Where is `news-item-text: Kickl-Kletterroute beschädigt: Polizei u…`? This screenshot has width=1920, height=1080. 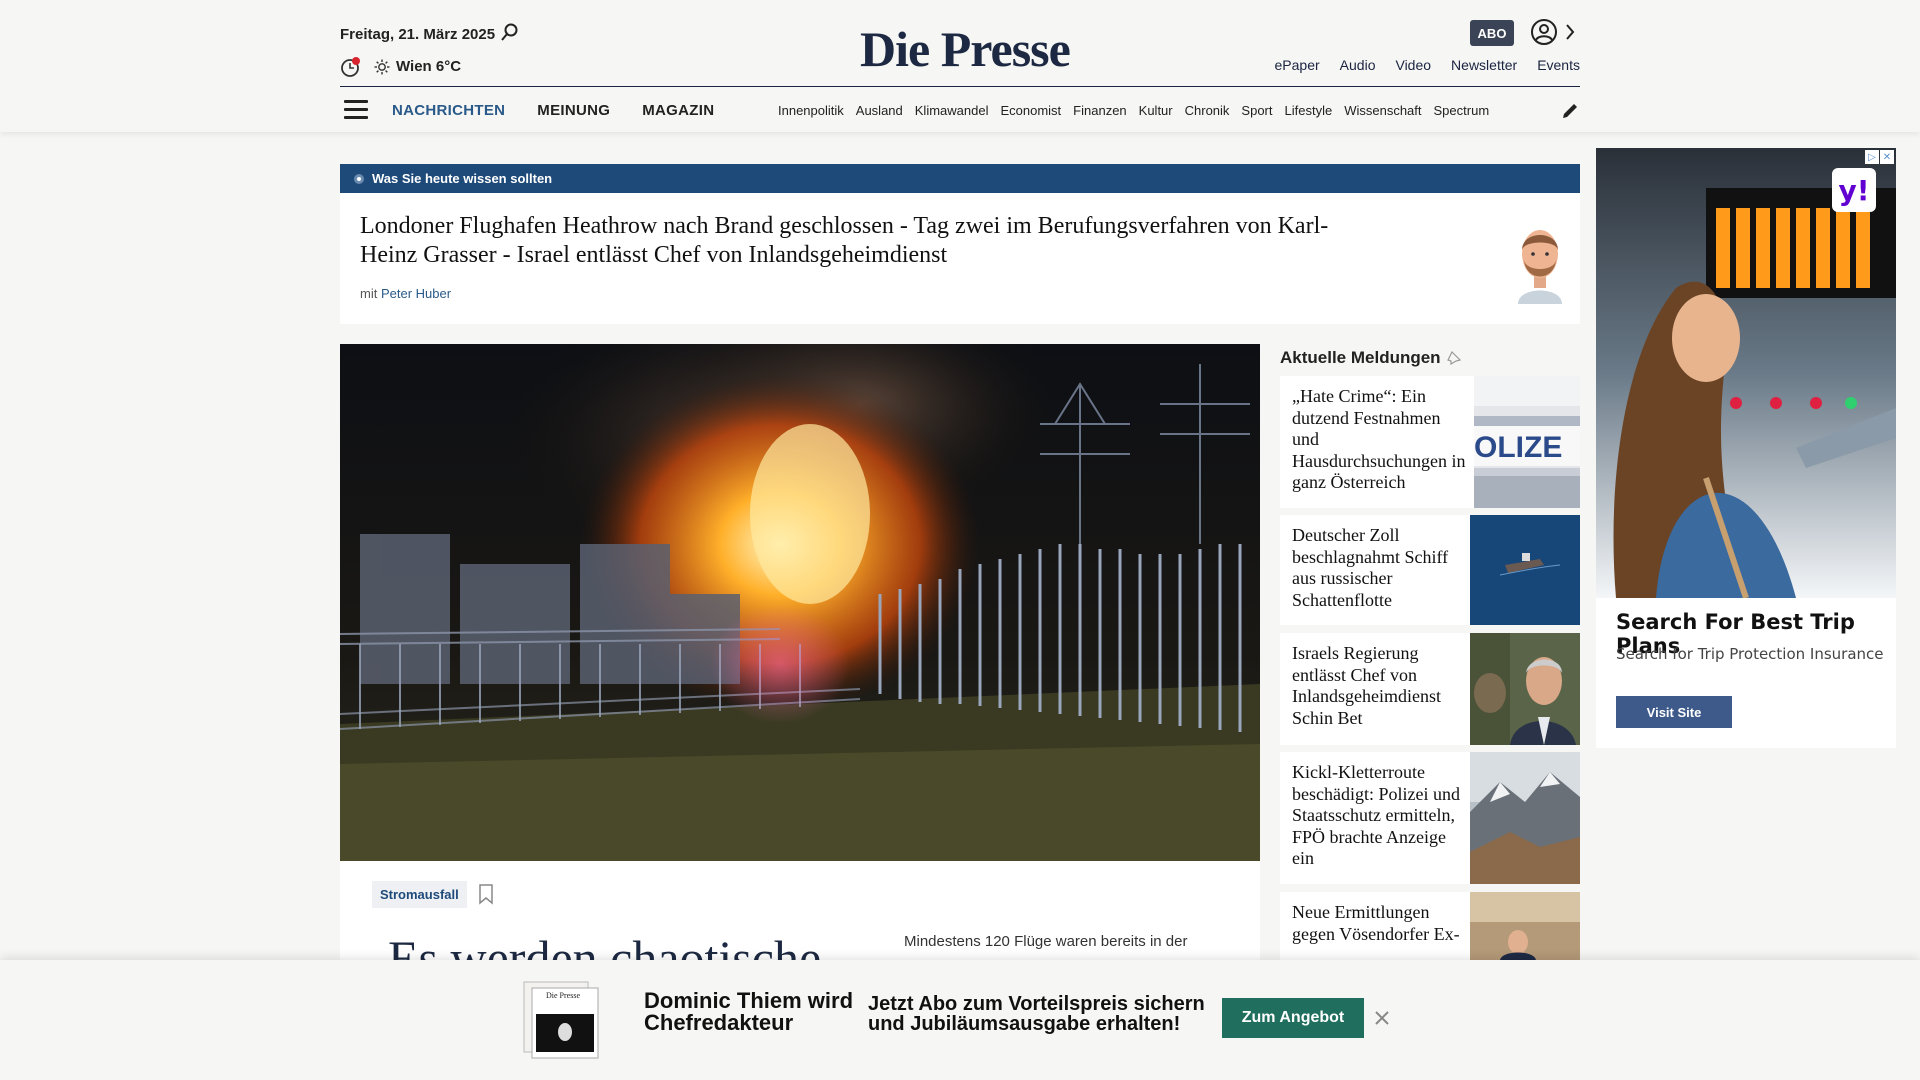
news-item-text: Kickl-Kletterroute beschädigt: Polizei u… is located at coordinates (1376, 815).